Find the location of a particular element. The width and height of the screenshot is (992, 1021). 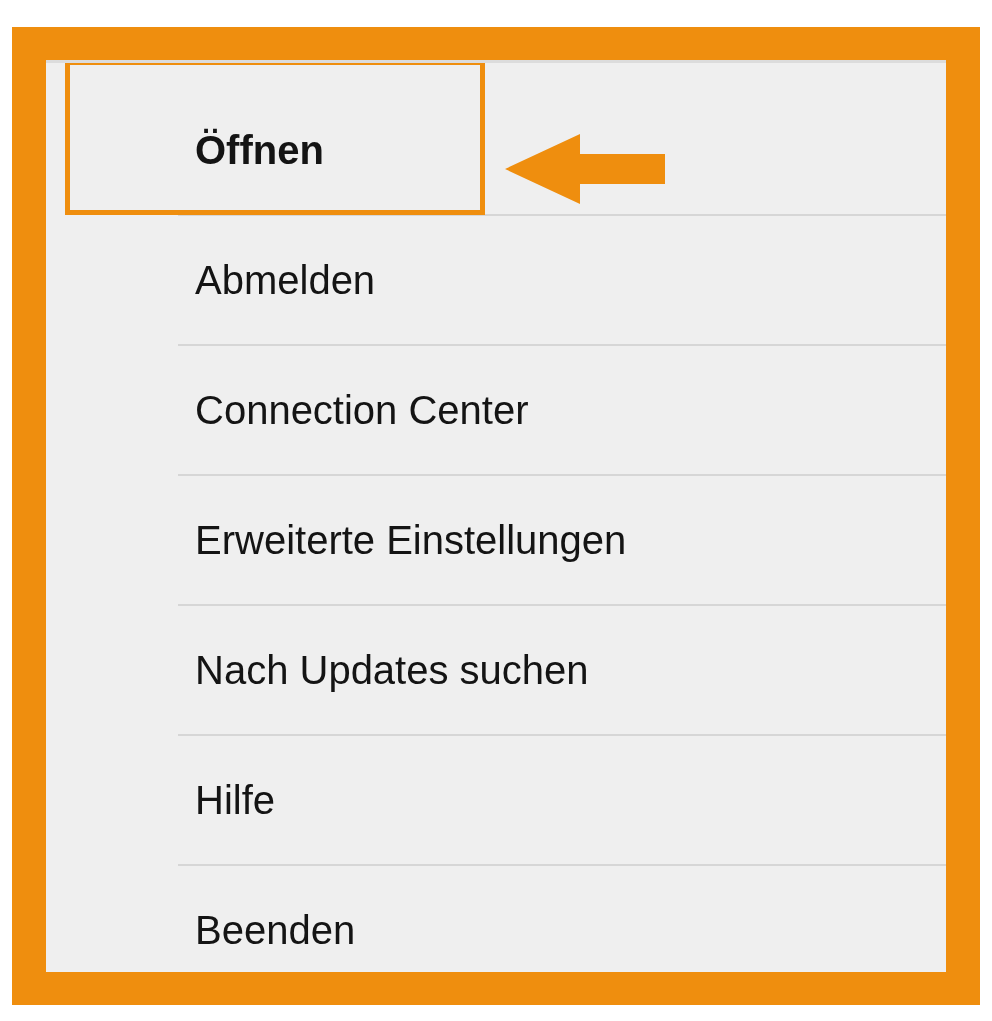

menu-item: Nach Updates suchen is located at coordinates (383, 670).